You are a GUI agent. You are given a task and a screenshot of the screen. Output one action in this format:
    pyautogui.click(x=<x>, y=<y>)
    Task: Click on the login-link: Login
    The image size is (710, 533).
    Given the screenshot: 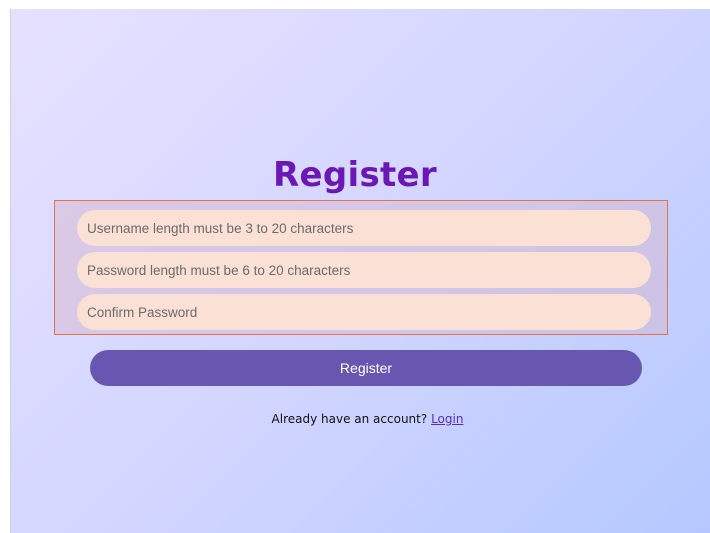 What is the action you would take?
    pyautogui.click(x=447, y=419)
    